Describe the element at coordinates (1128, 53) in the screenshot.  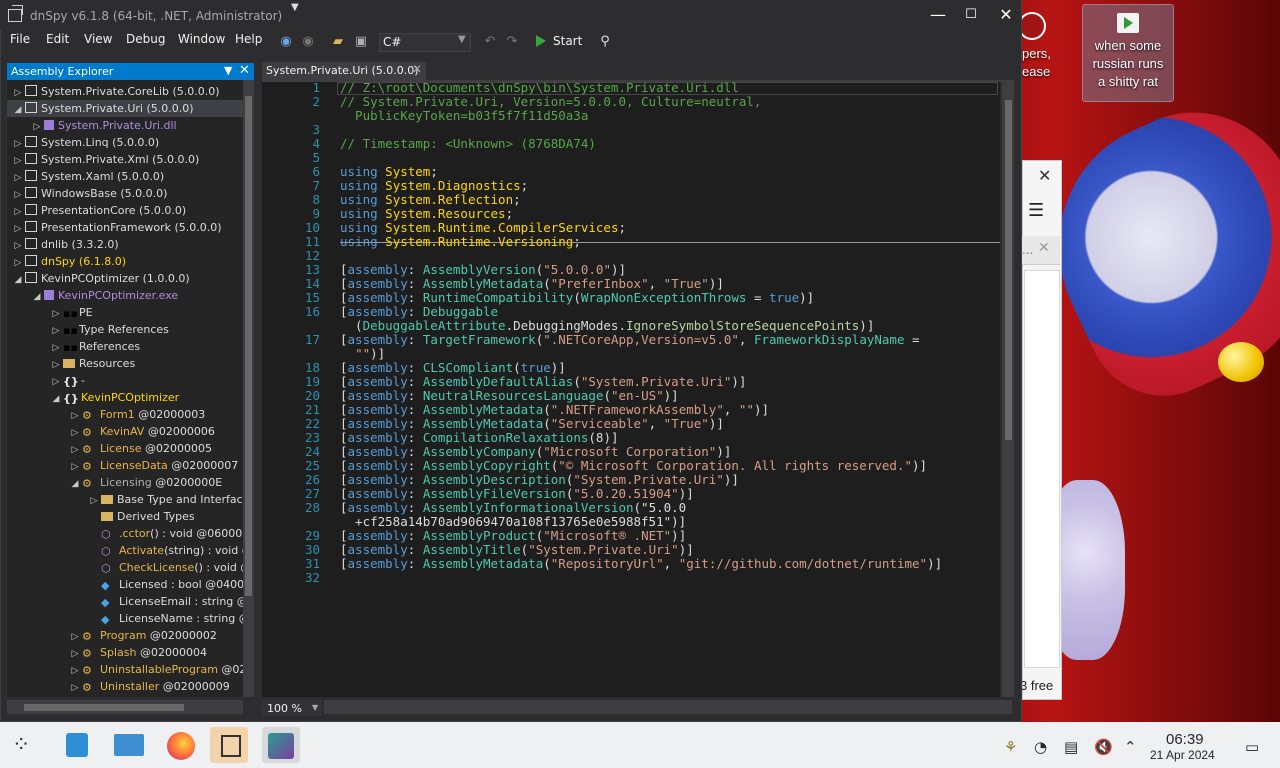
I see `desktop-file-icon: when some russian runs a shitty rat` at that location.